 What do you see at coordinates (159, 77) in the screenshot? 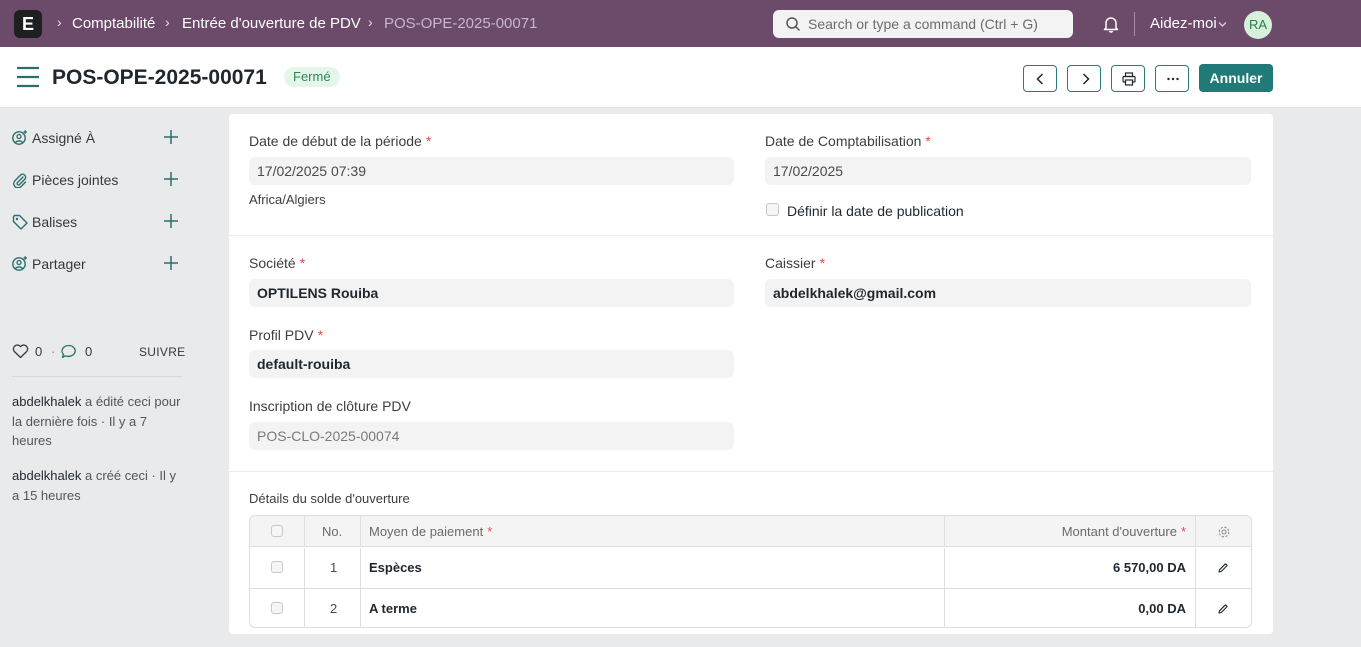
I see `page-title: POS-OPE-2025-00071` at bounding box center [159, 77].